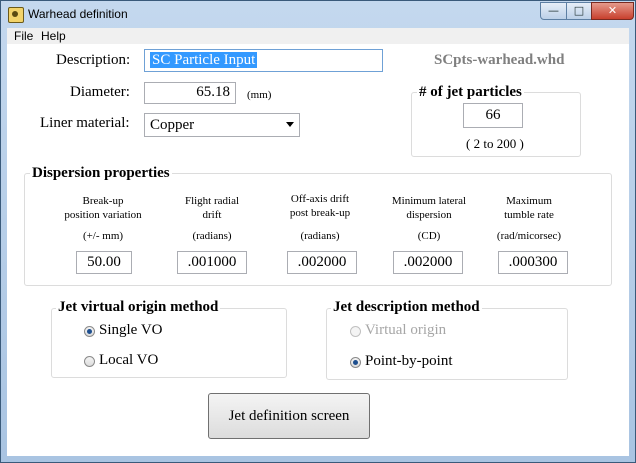 Image resolution: width=636 pixels, height=463 pixels. What do you see at coordinates (100, 92) in the screenshot?
I see `diameter-label: Diameter:` at bounding box center [100, 92].